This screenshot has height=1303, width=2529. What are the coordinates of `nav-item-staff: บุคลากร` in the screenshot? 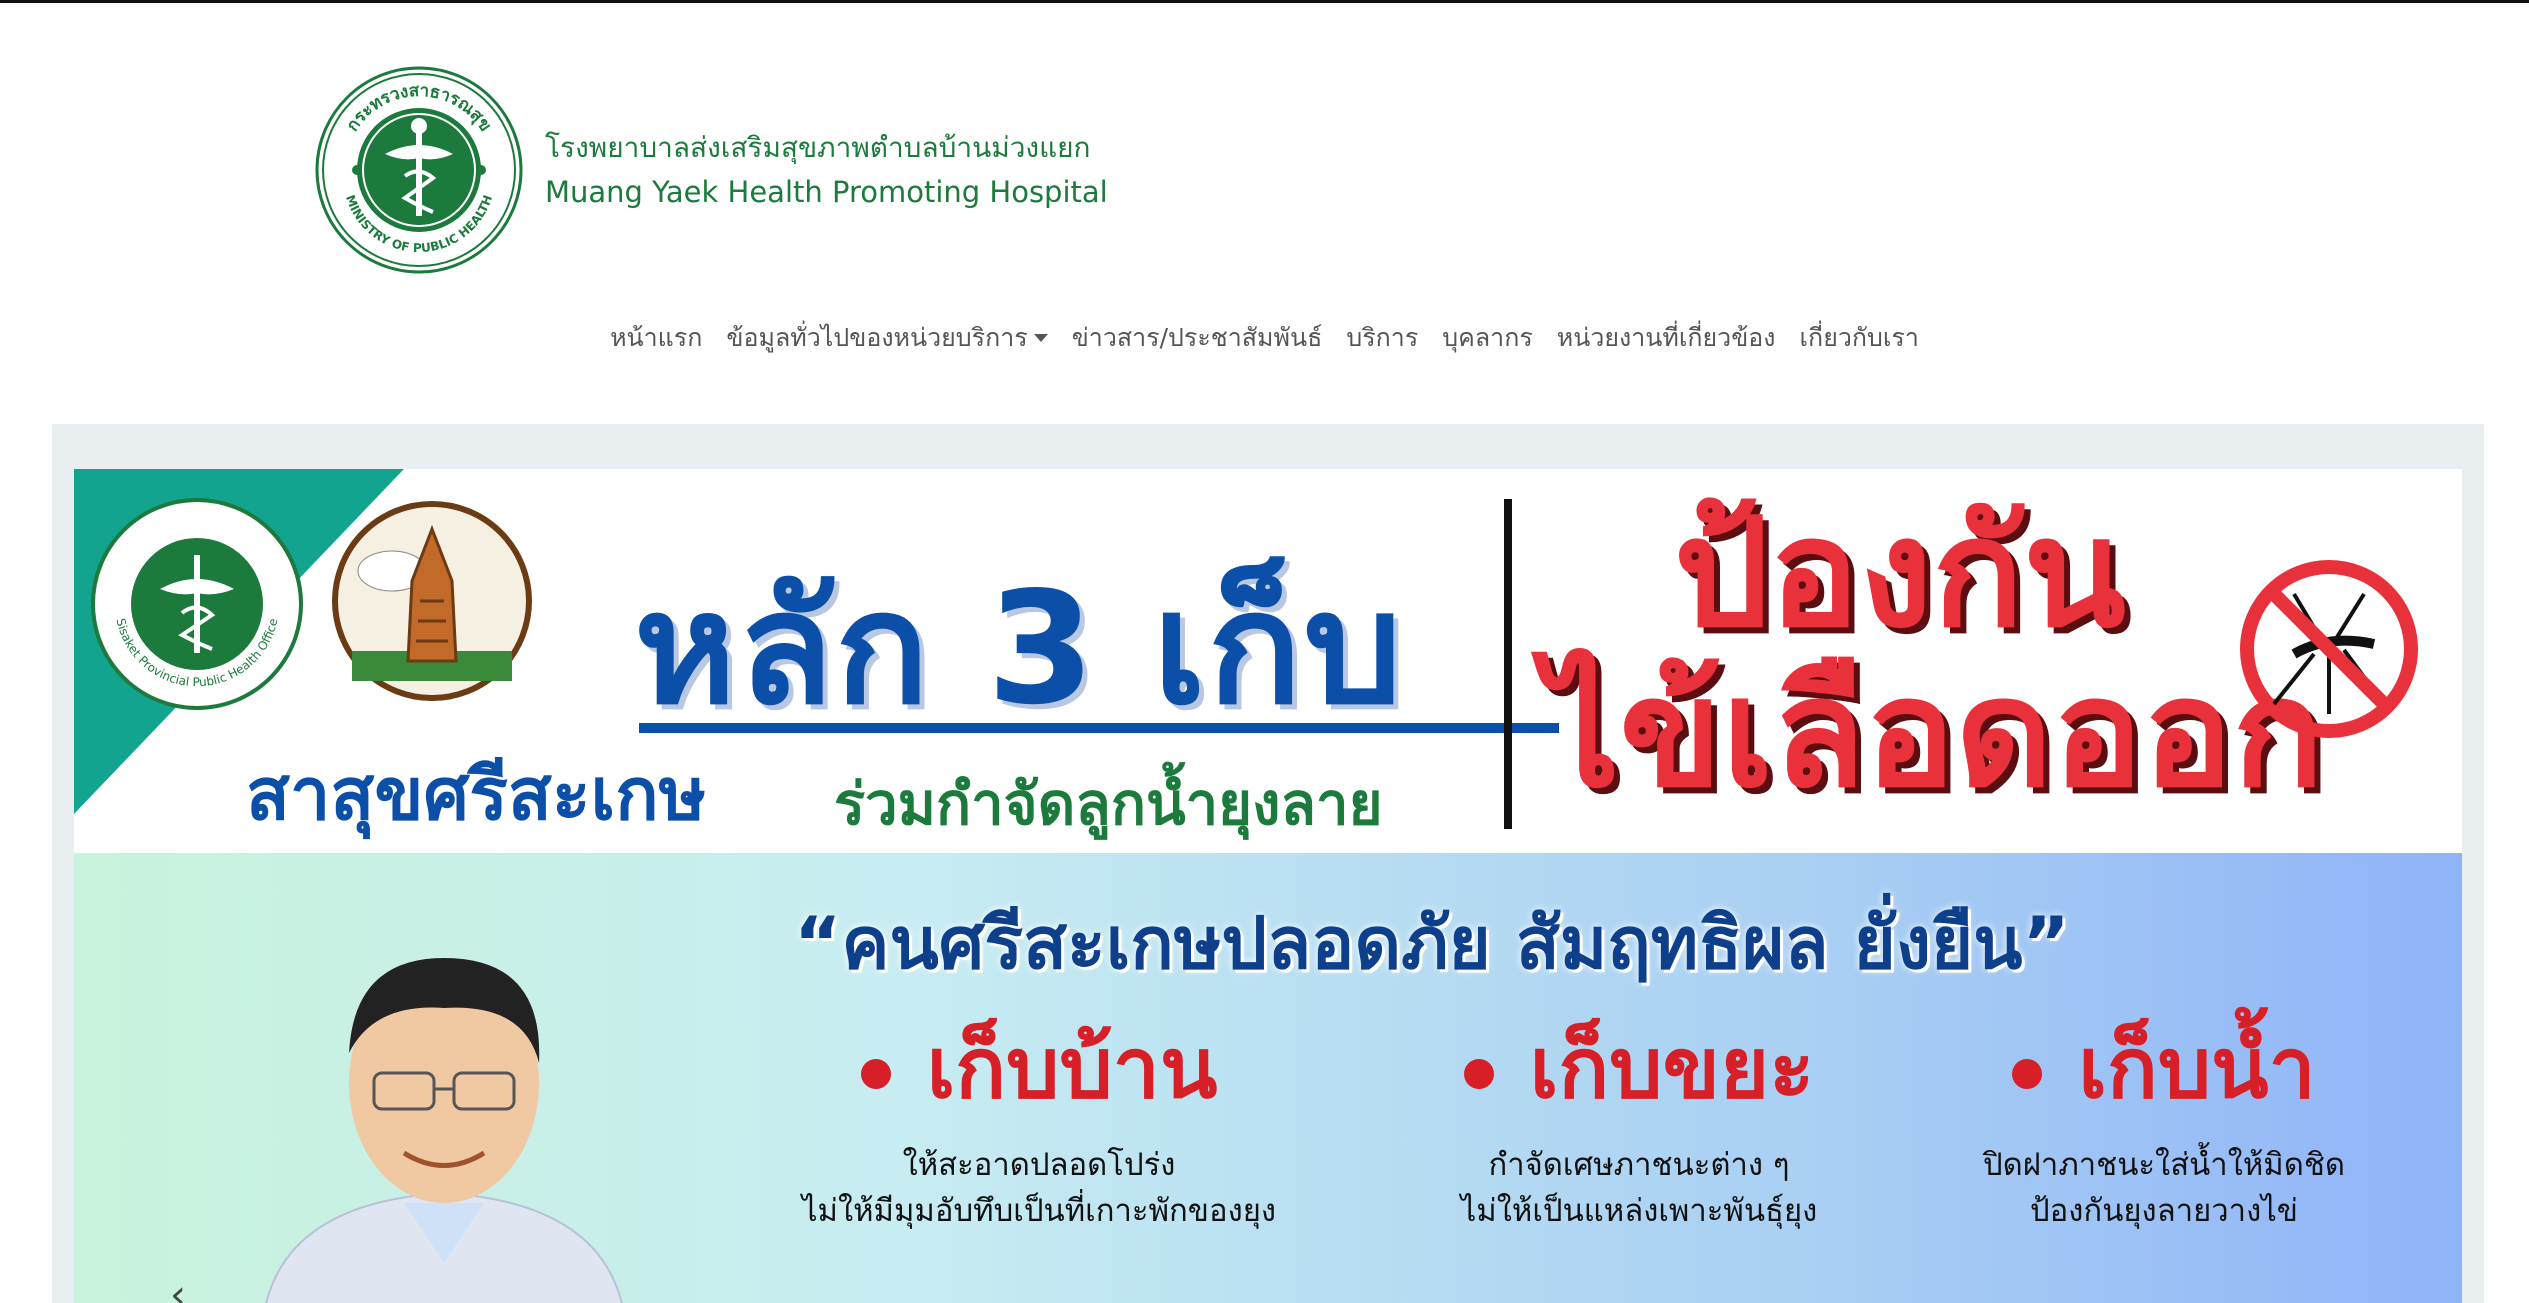 It's located at (1487, 338).